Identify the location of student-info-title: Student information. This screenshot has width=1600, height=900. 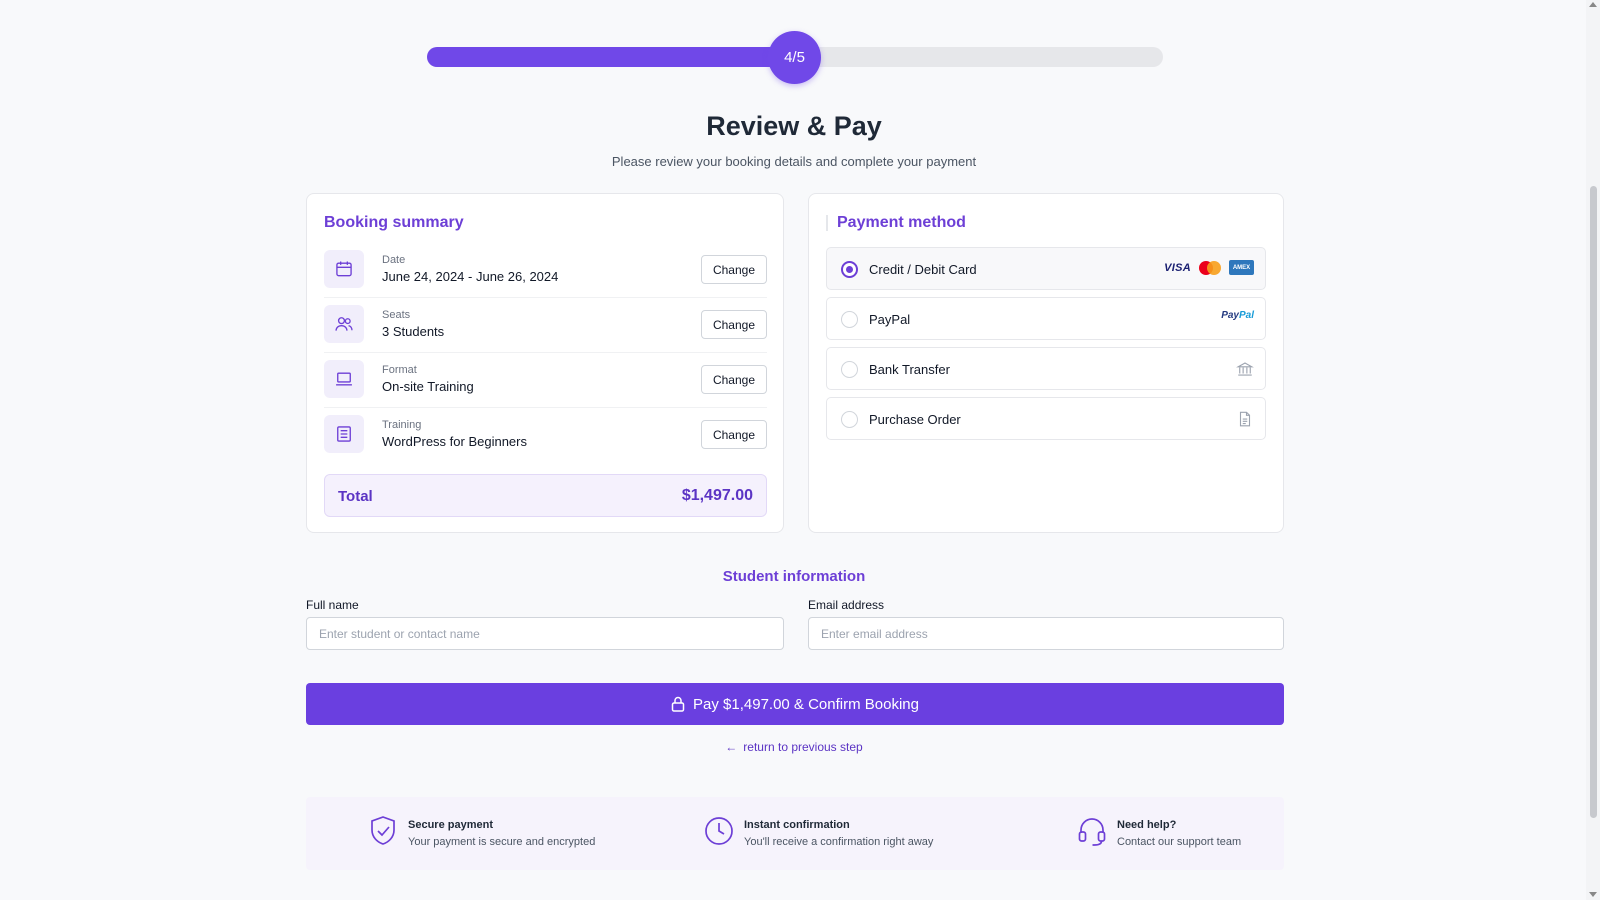
(794, 576).